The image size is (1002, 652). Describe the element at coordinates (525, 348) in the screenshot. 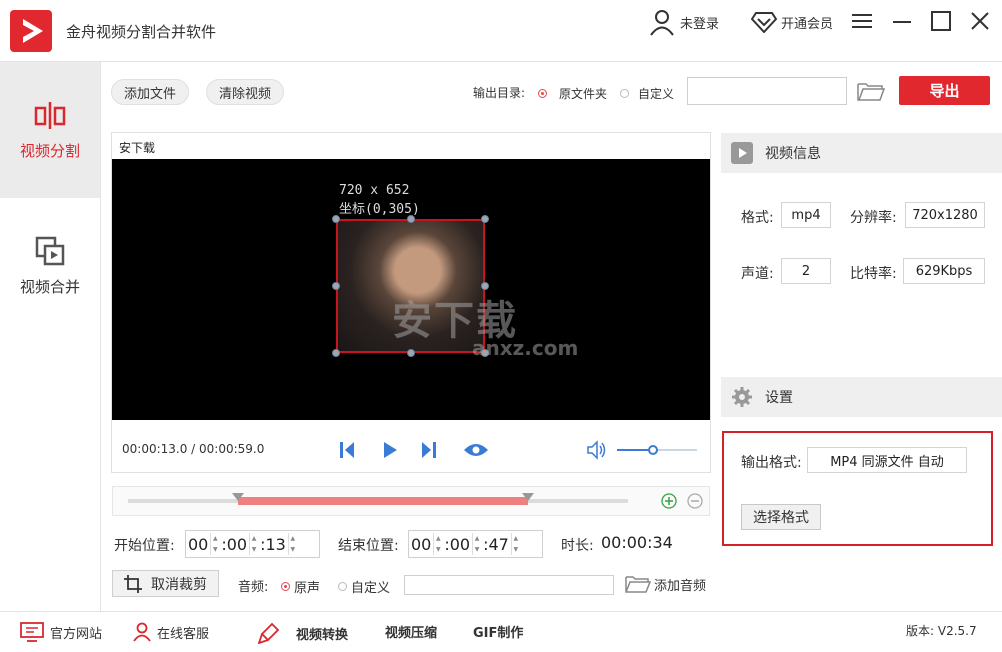

I see `watermark-url: anxz.com` at that location.